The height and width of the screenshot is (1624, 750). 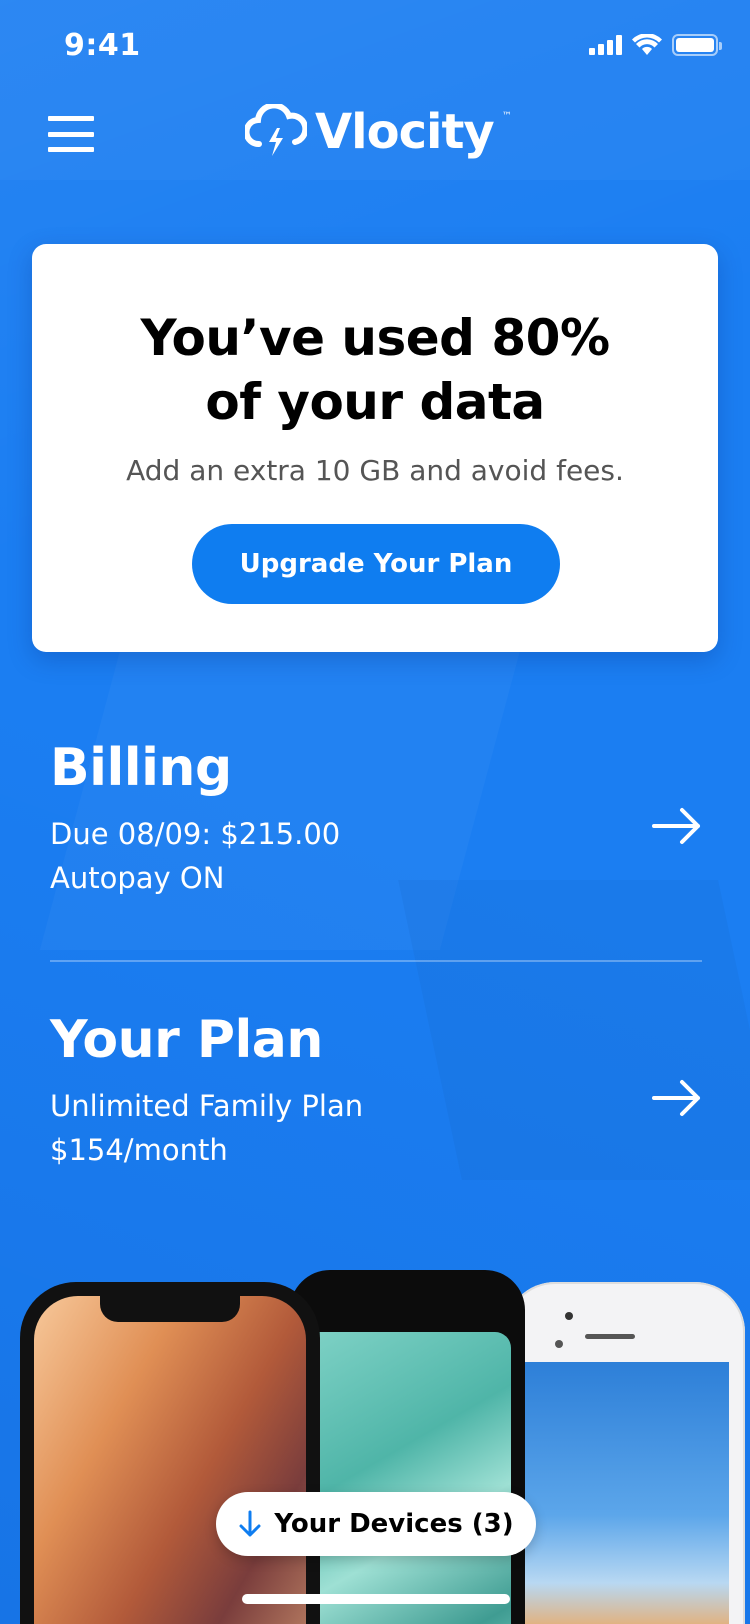 What do you see at coordinates (71, 134) in the screenshot?
I see `hamburger-menu-icon` at bounding box center [71, 134].